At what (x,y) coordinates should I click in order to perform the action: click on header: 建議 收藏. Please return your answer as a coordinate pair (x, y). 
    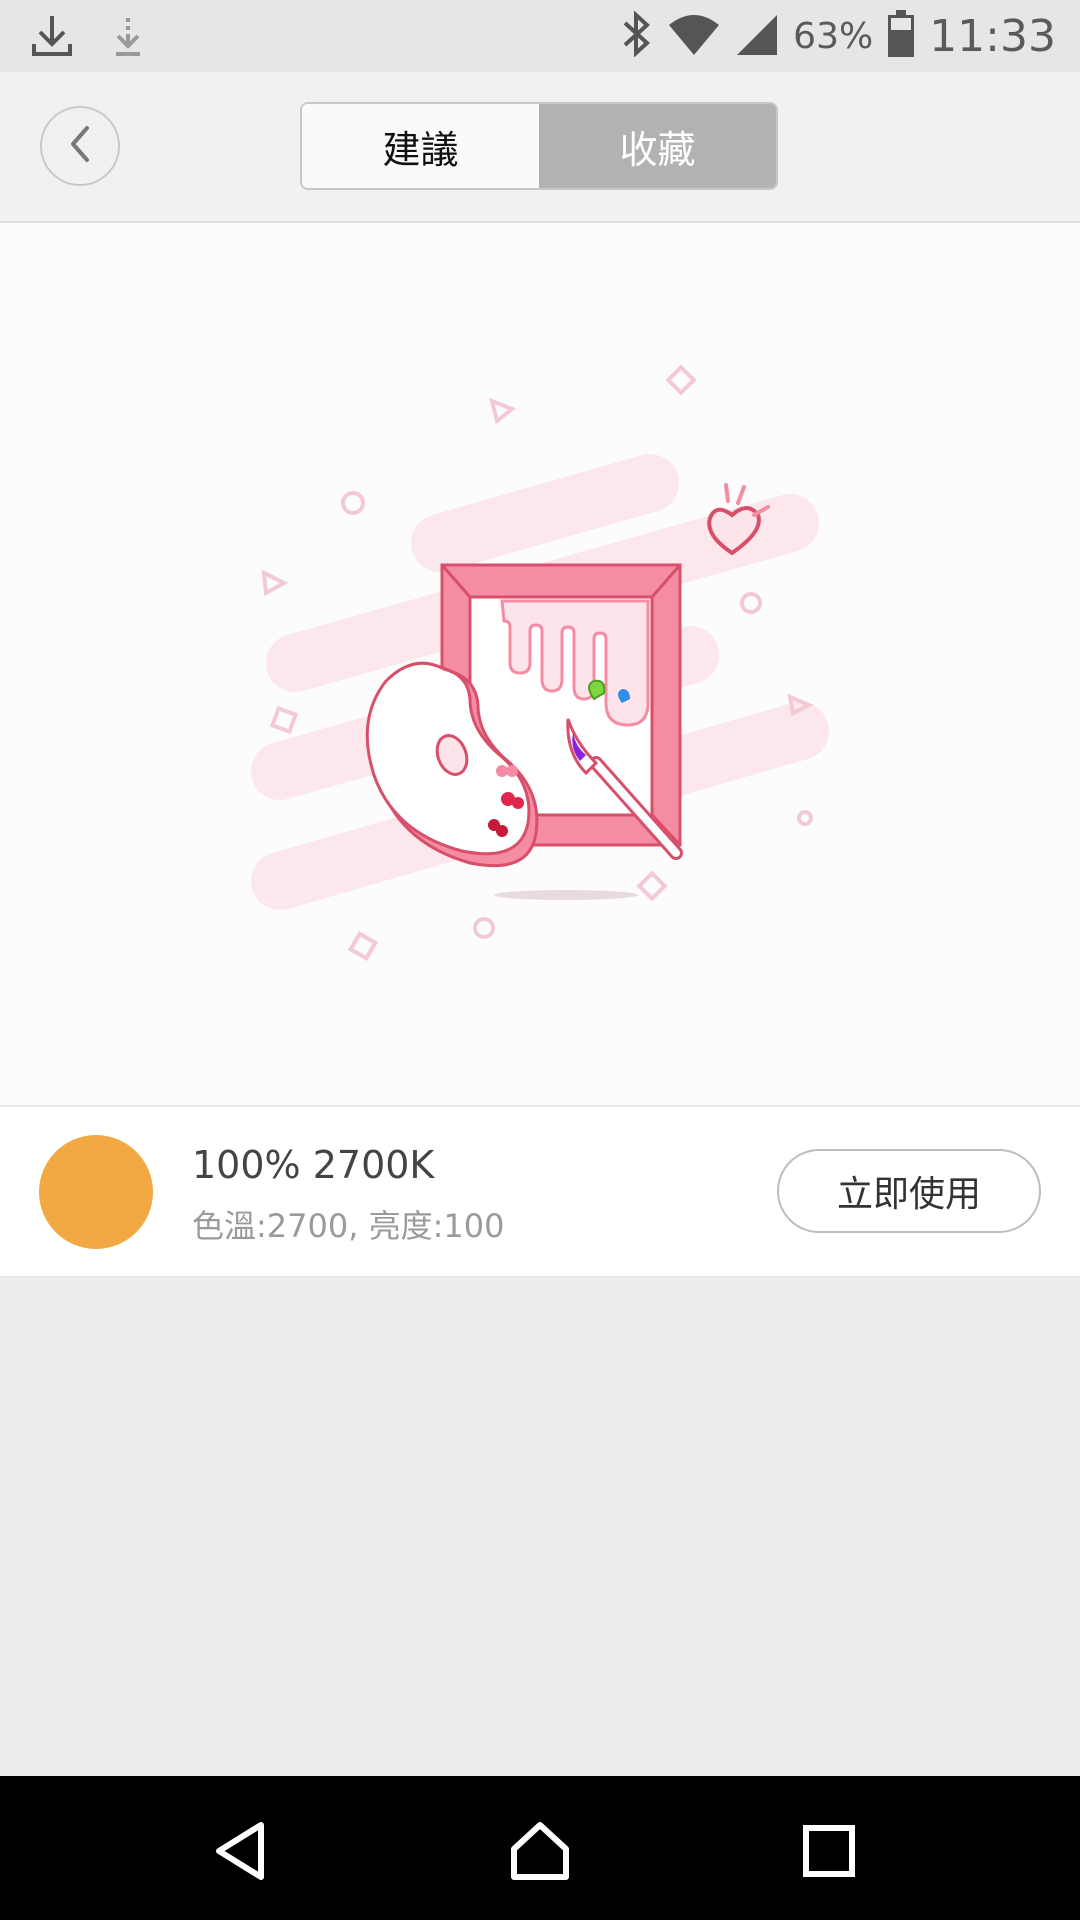
    Looking at the image, I should click on (540, 147).